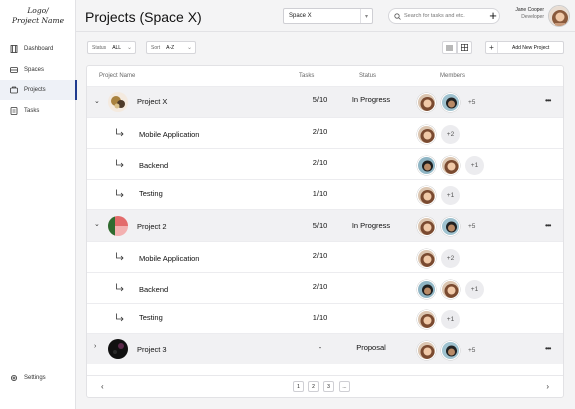 The height and width of the screenshot is (409, 575). What do you see at coordinates (525, 14) in the screenshot?
I see `user-info: Jane Cooper Developer` at bounding box center [525, 14].